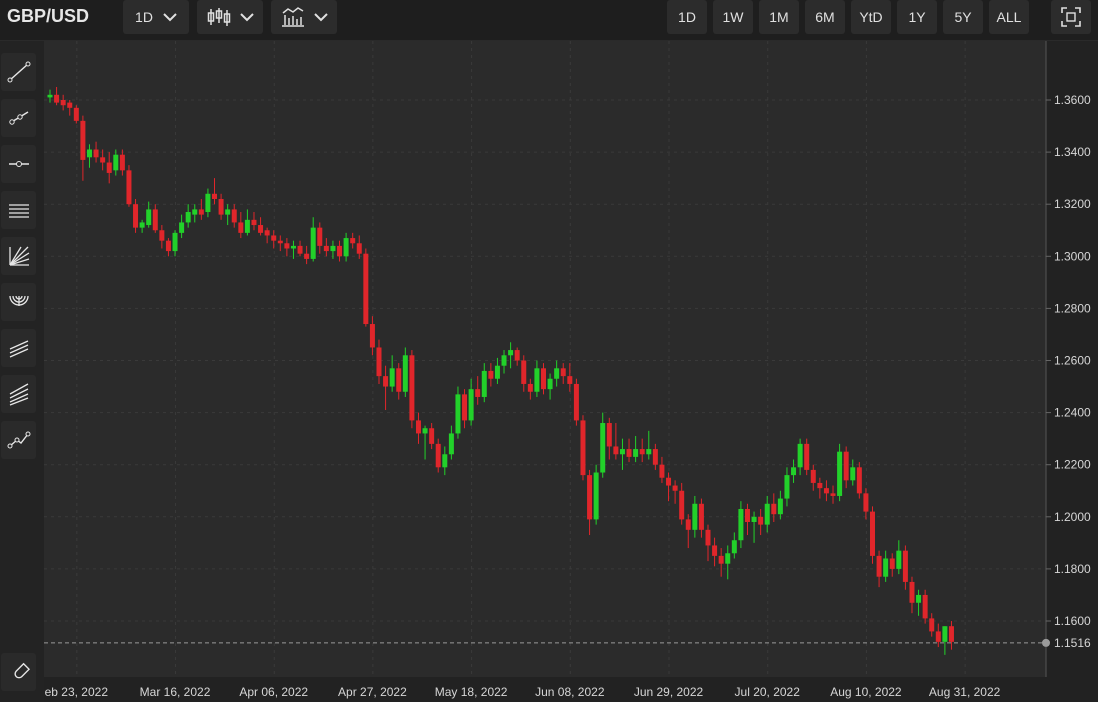  Describe the element at coordinates (304, 17) in the screenshot. I see `indicators-selector` at that location.